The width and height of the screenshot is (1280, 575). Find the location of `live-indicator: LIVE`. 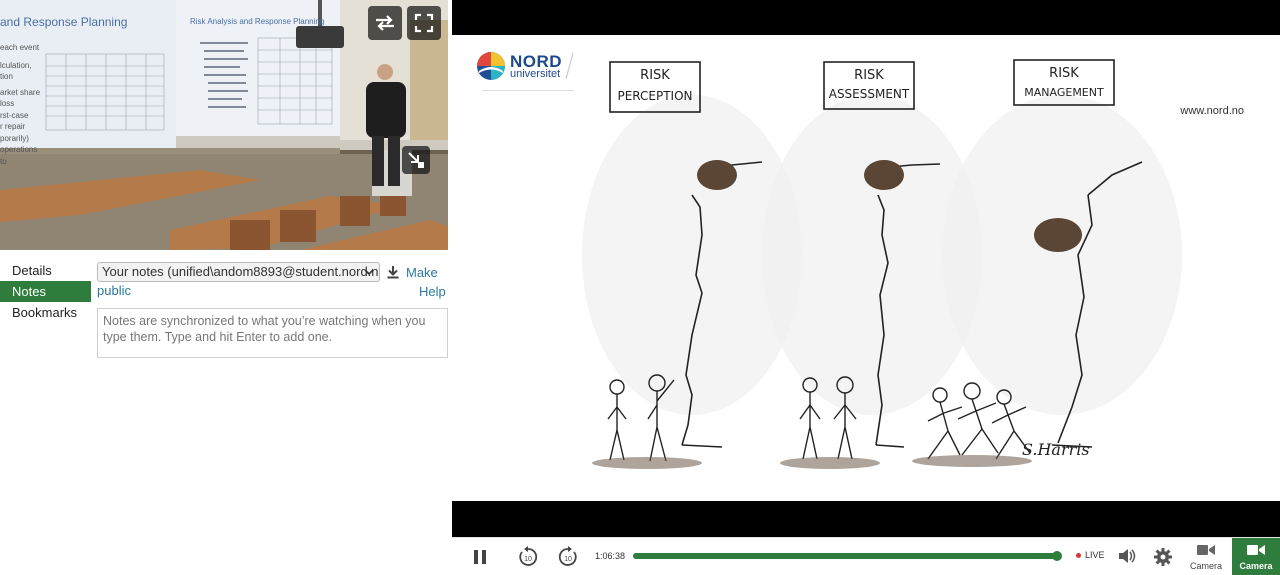

live-indicator: LIVE is located at coordinates (1090, 555).